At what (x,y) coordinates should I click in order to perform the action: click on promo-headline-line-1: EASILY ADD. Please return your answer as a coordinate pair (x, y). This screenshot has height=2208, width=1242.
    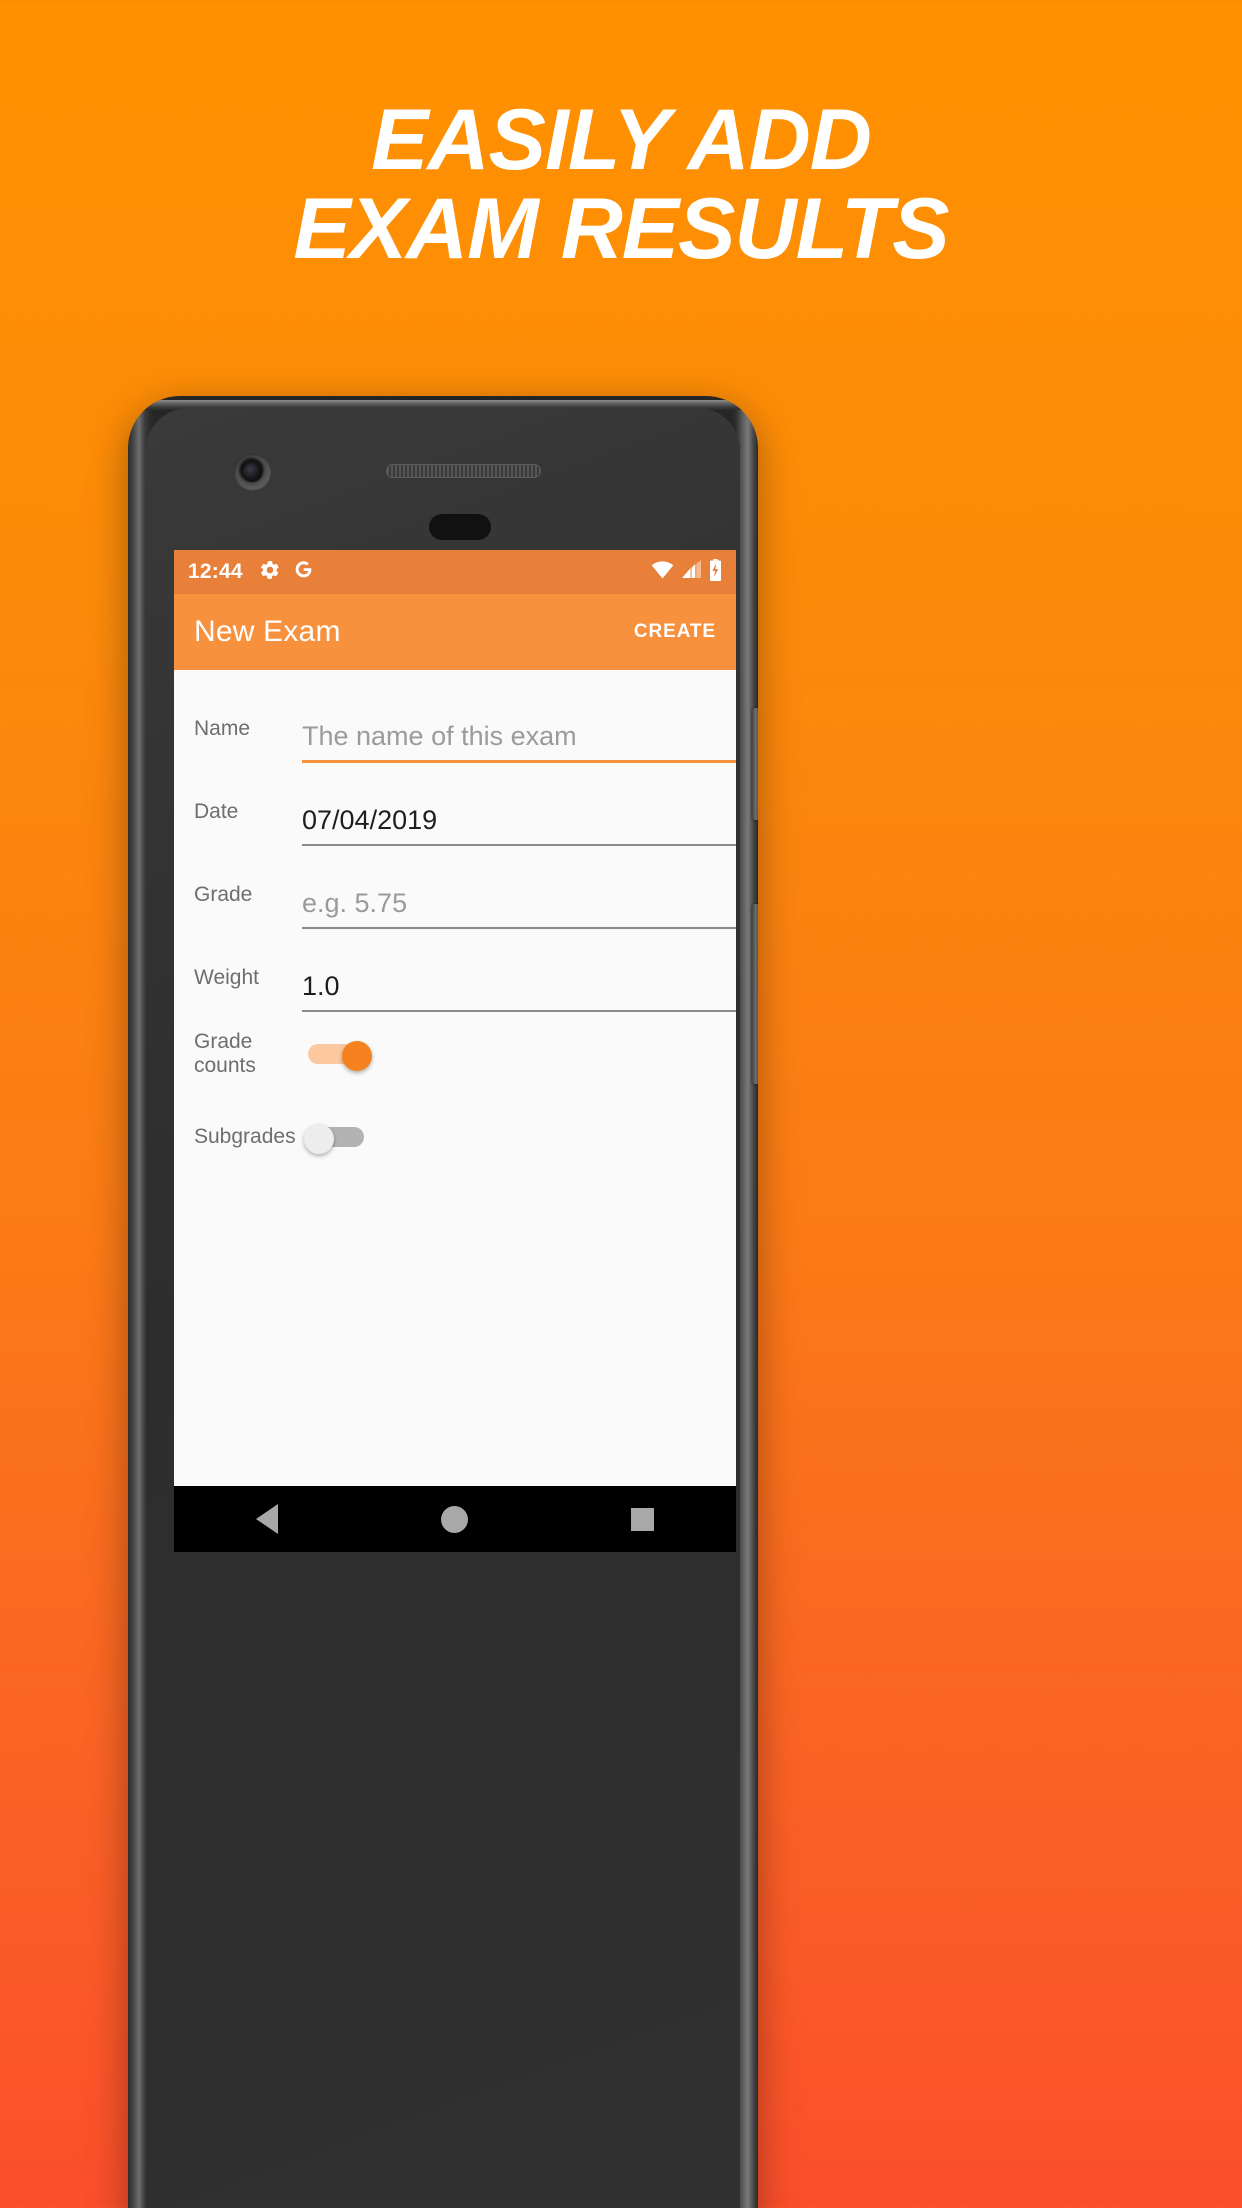
    Looking at the image, I should click on (621, 140).